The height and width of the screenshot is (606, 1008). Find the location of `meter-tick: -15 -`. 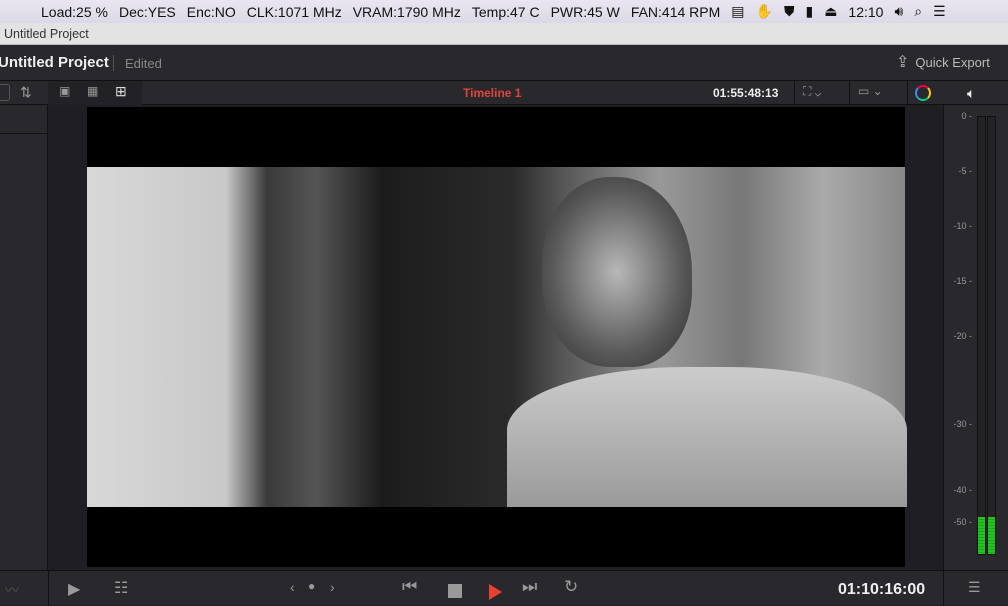

meter-tick: -15 - is located at coordinates (962, 281).